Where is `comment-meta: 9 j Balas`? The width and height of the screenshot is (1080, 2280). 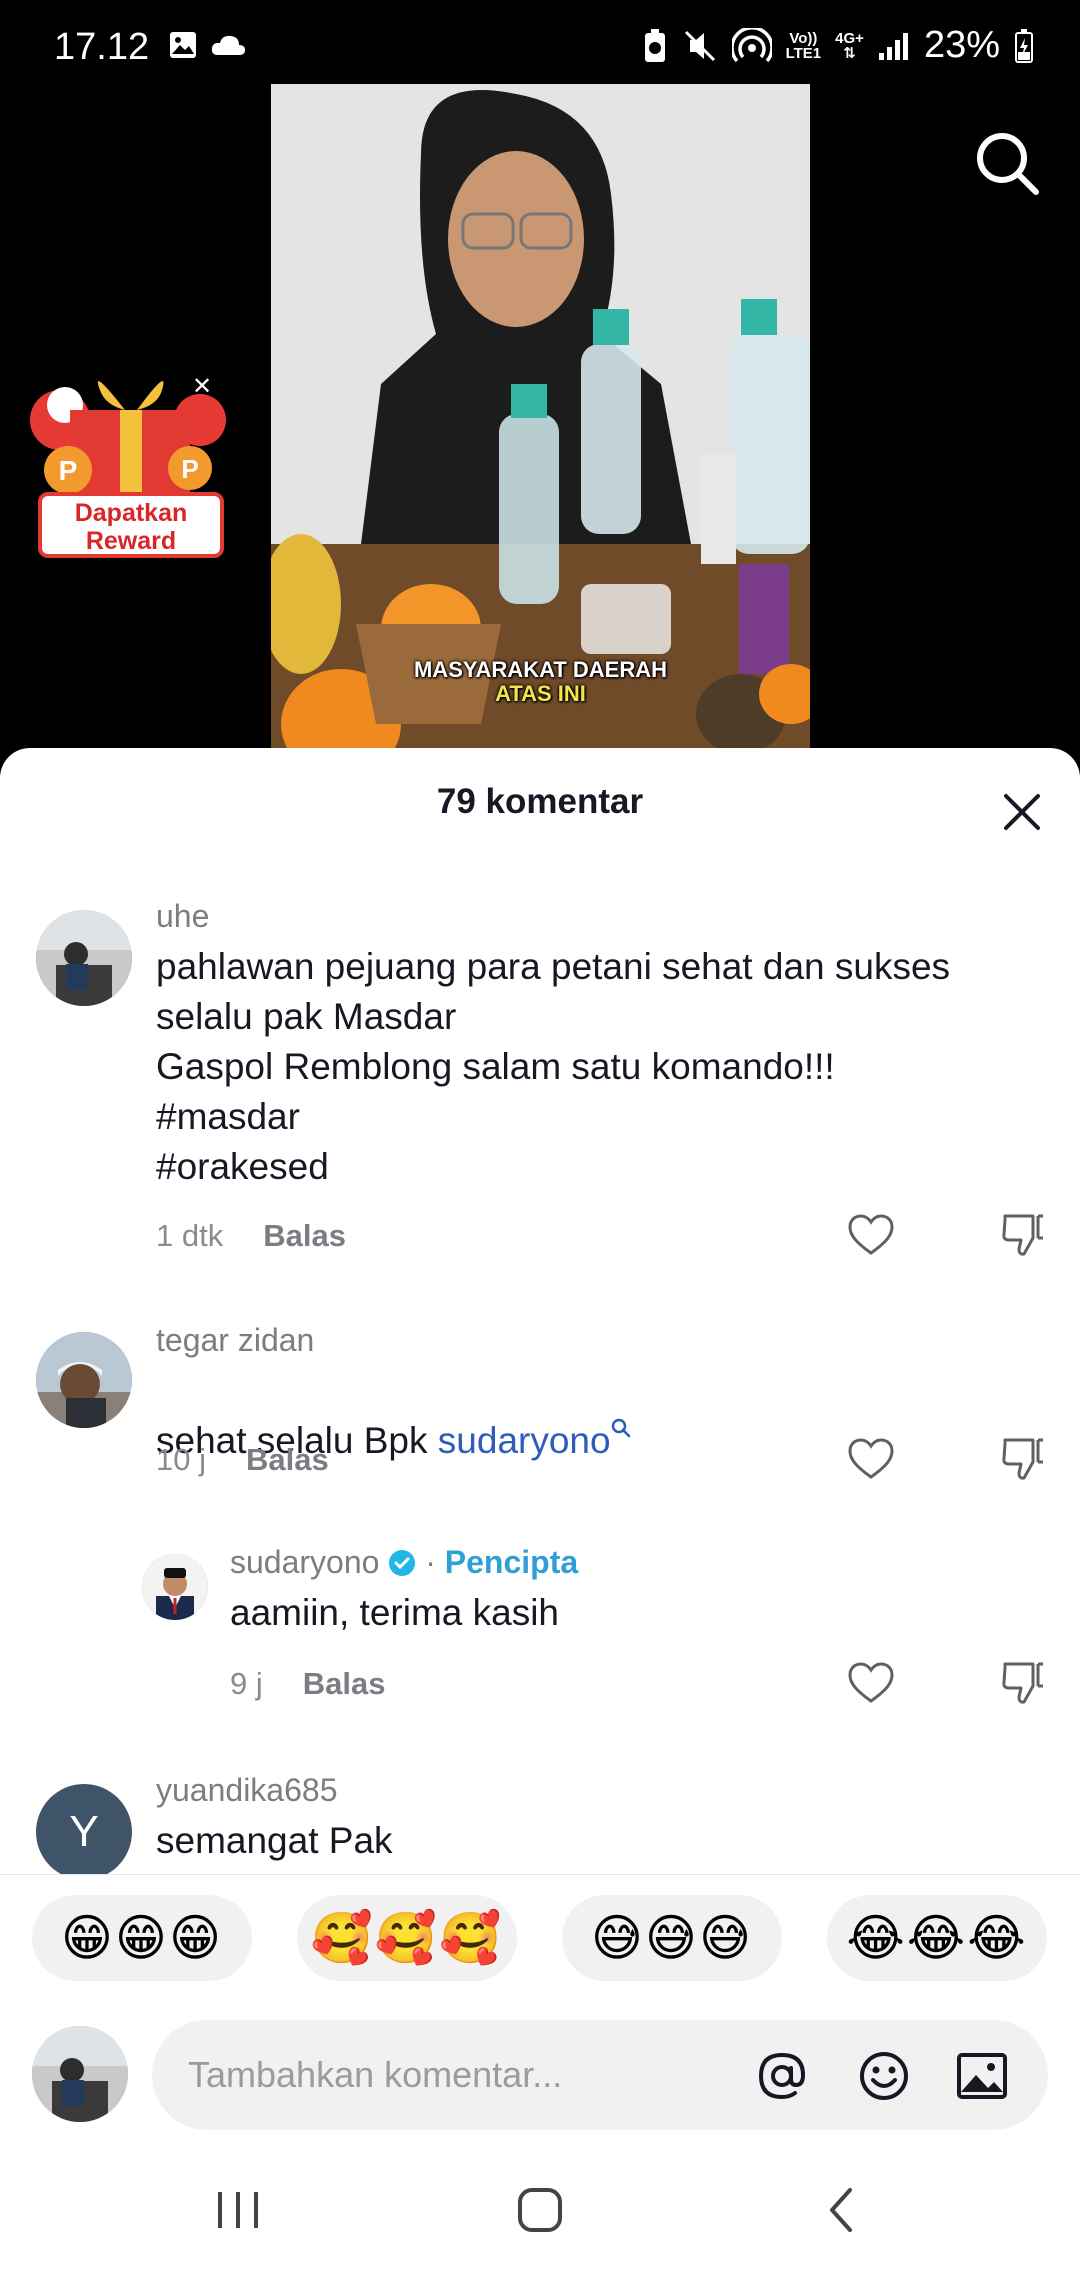 comment-meta: 9 j Balas is located at coordinates (307, 1684).